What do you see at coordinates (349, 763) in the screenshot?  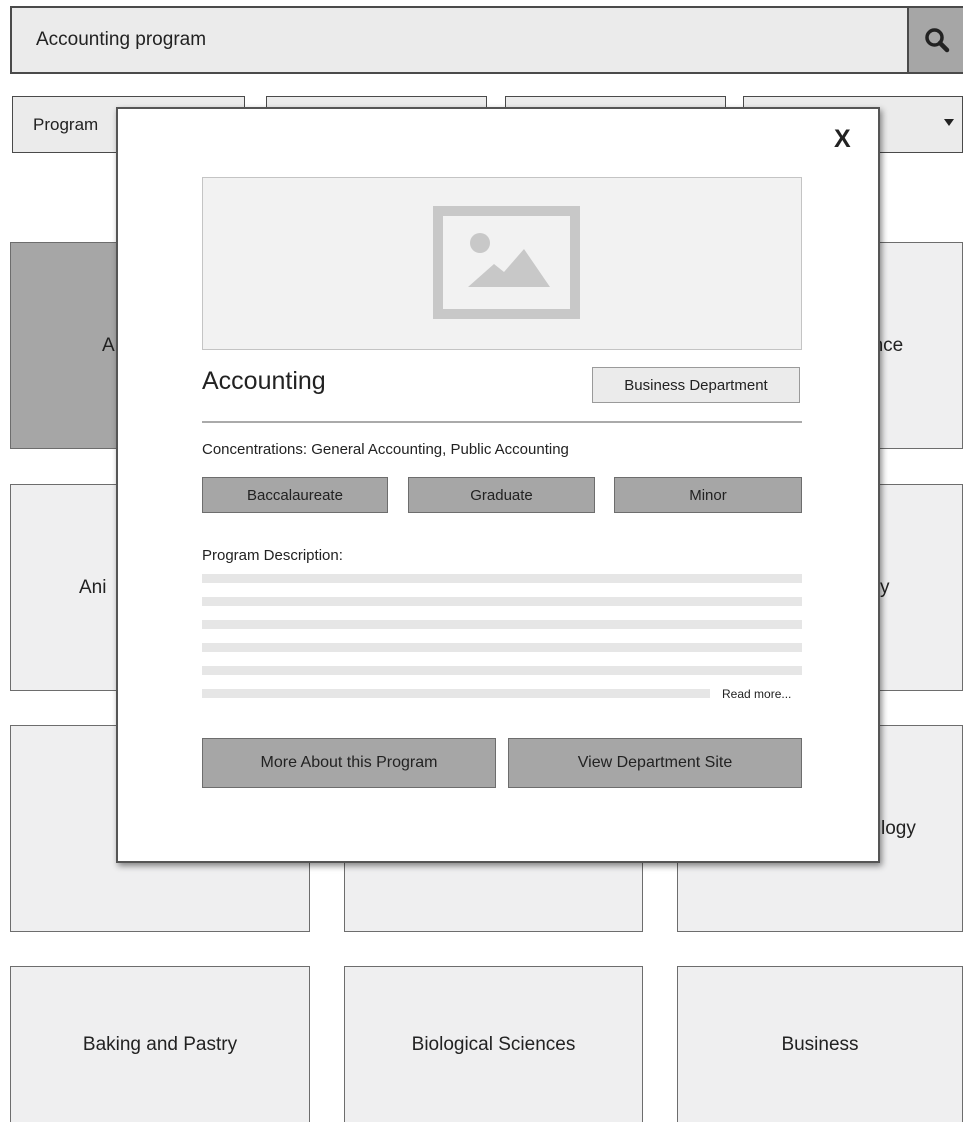 I see `more-about-program-button: More About this Program` at bounding box center [349, 763].